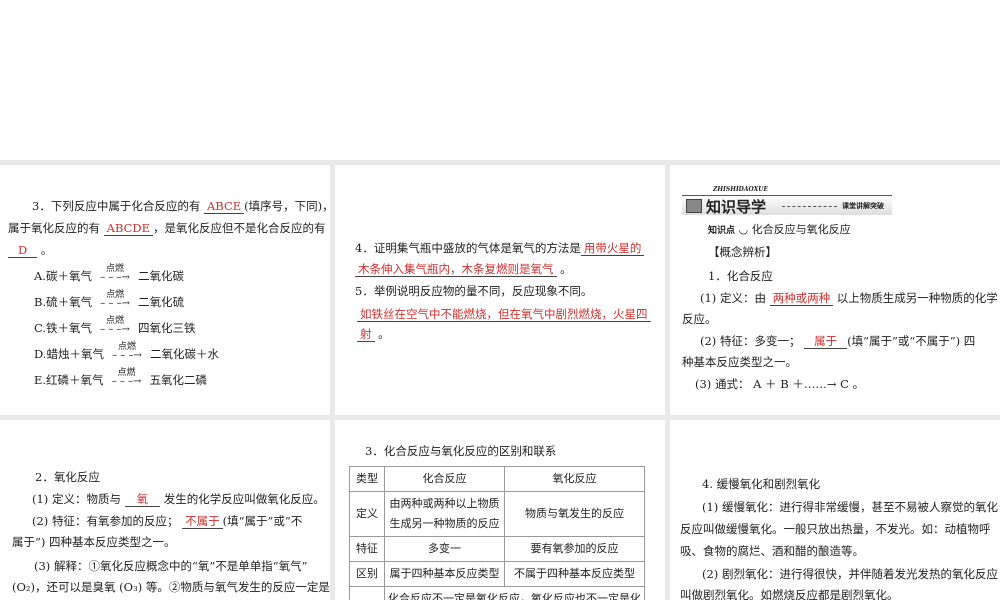 This screenshot has height=600, width=1000. I want to click on table-cell: 类型, so click(367, 479).